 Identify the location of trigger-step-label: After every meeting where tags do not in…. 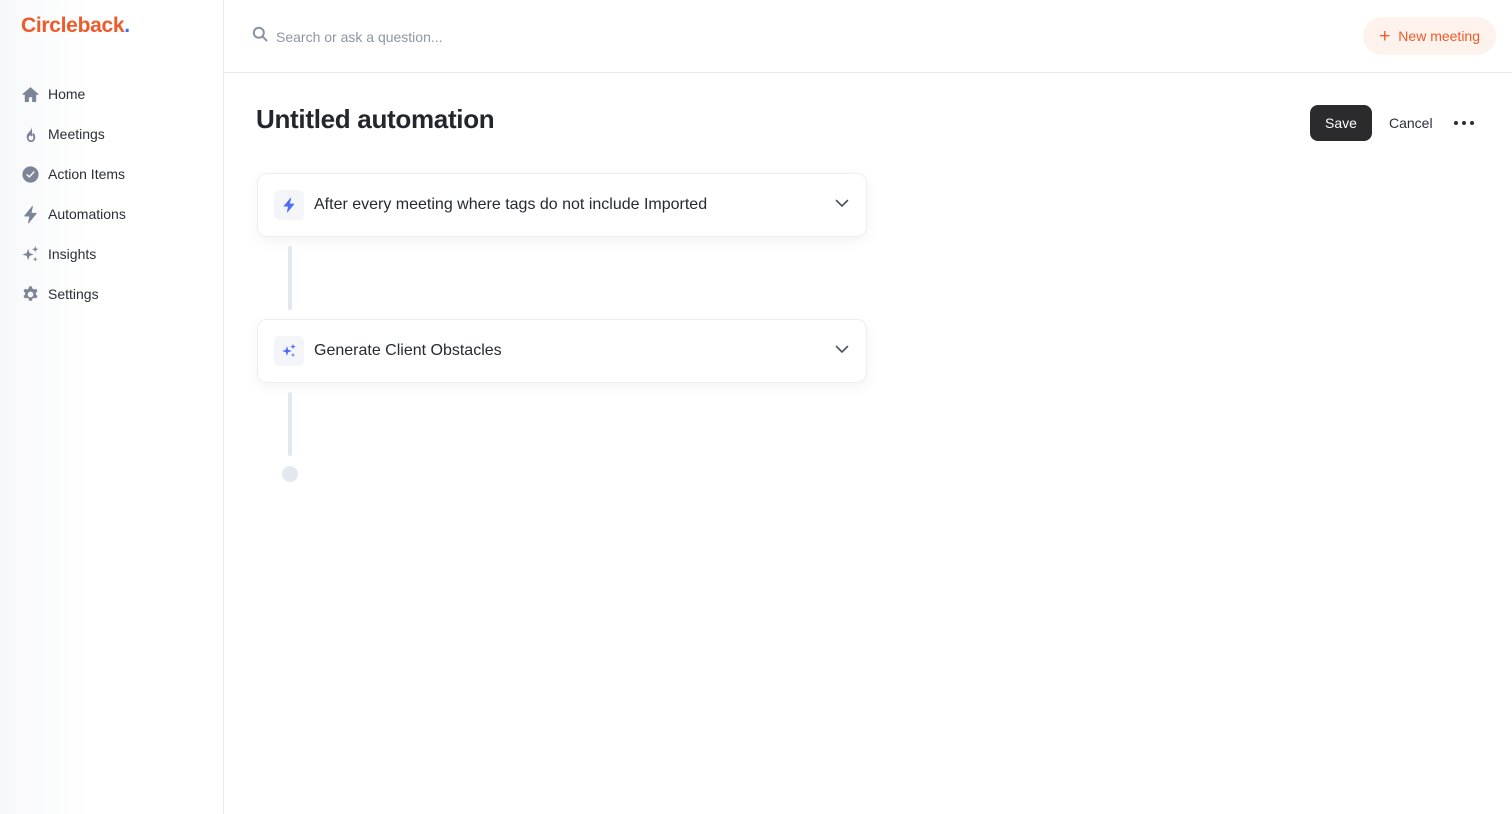
(511, 204).